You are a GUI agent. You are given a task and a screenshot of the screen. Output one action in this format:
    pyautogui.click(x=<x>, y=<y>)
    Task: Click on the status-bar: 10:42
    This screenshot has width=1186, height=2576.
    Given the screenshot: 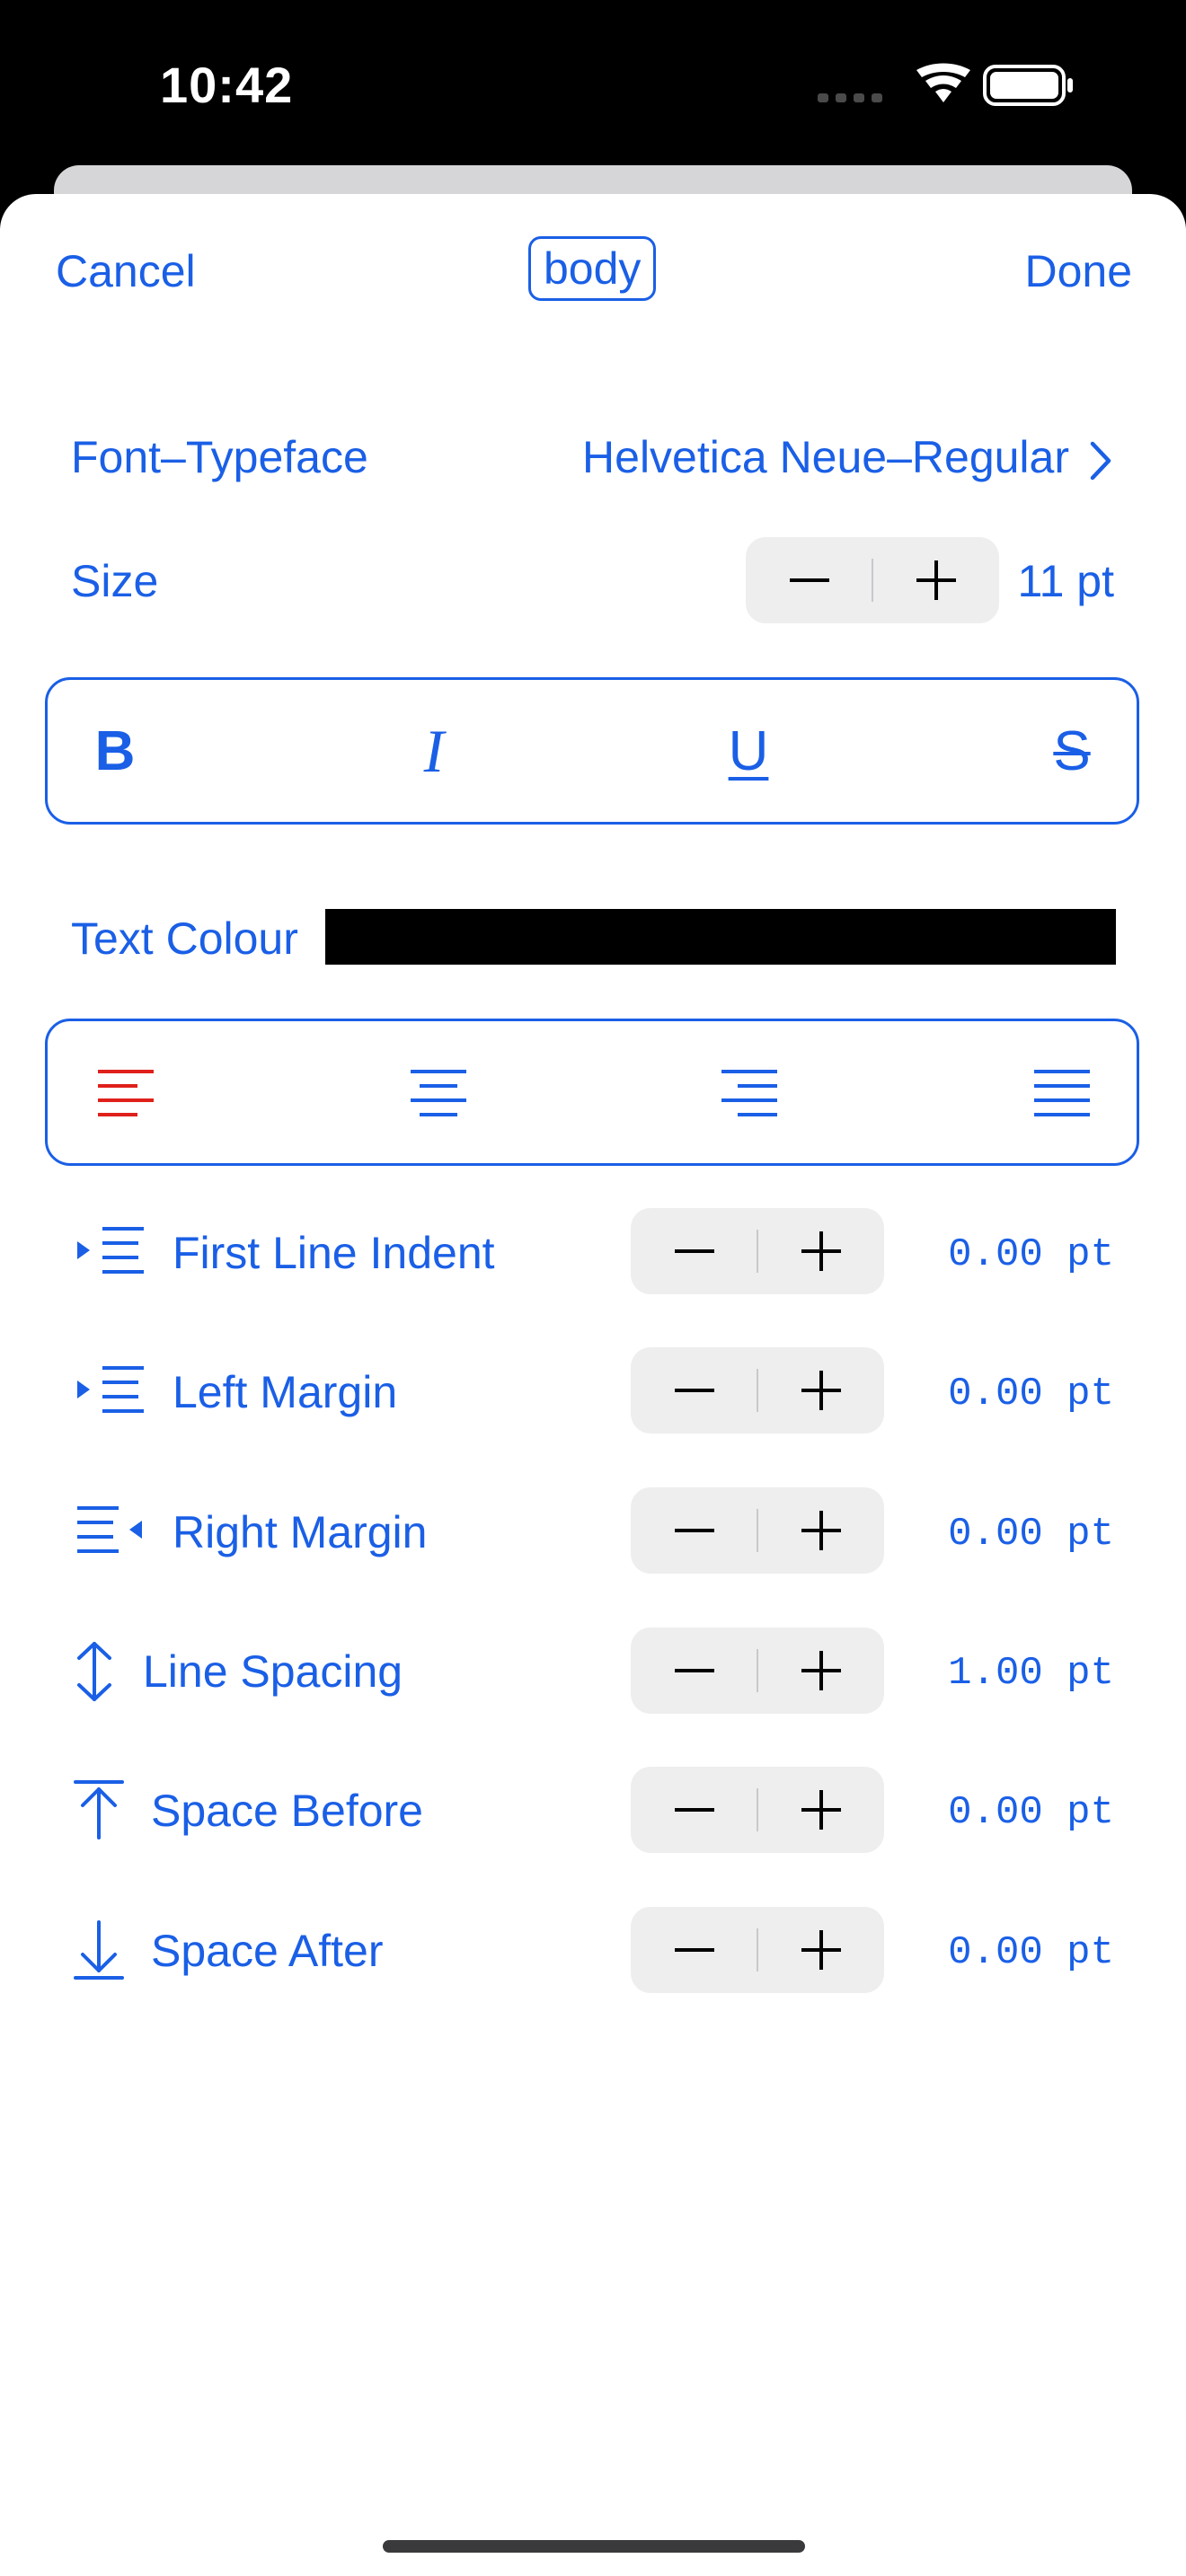 What is the action you would take?
    pyautogui.click(x=593, y=90)
    